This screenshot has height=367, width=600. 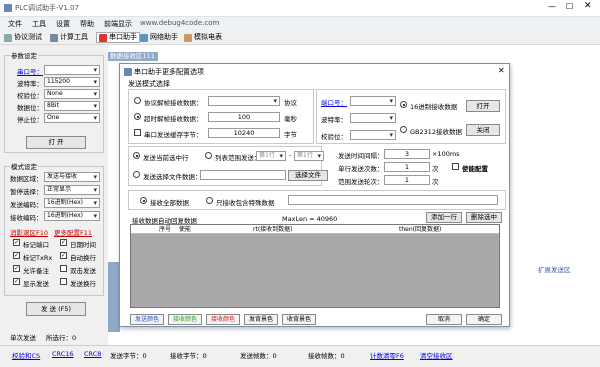 I want to click on serial-tool: 串口助手, so click(x=118, y=37).